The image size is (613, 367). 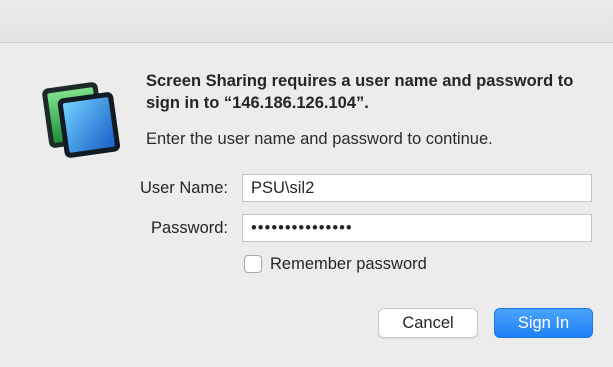 I want to click on password-label: Password:, so click(x=189, y=228).